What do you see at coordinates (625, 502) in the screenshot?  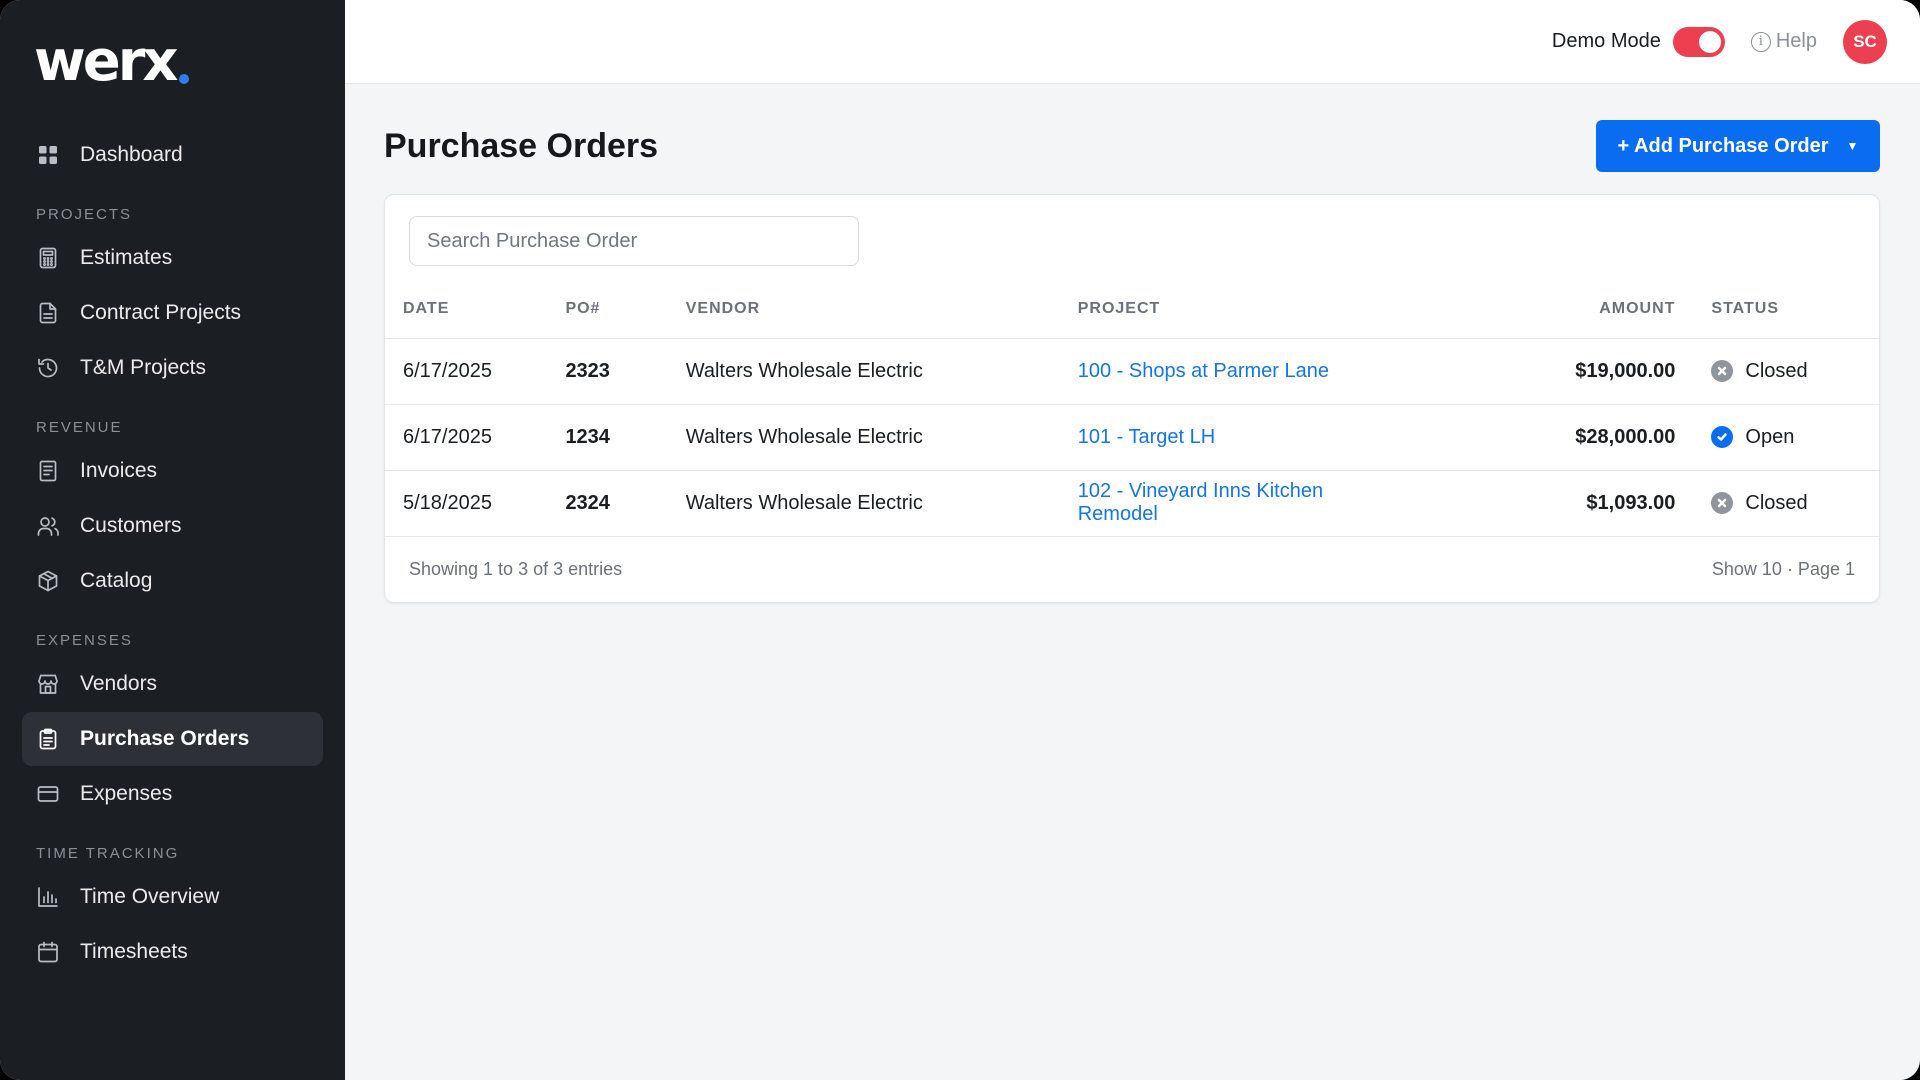 I see `cell-po: 2324` at bounding box center [625, 502].